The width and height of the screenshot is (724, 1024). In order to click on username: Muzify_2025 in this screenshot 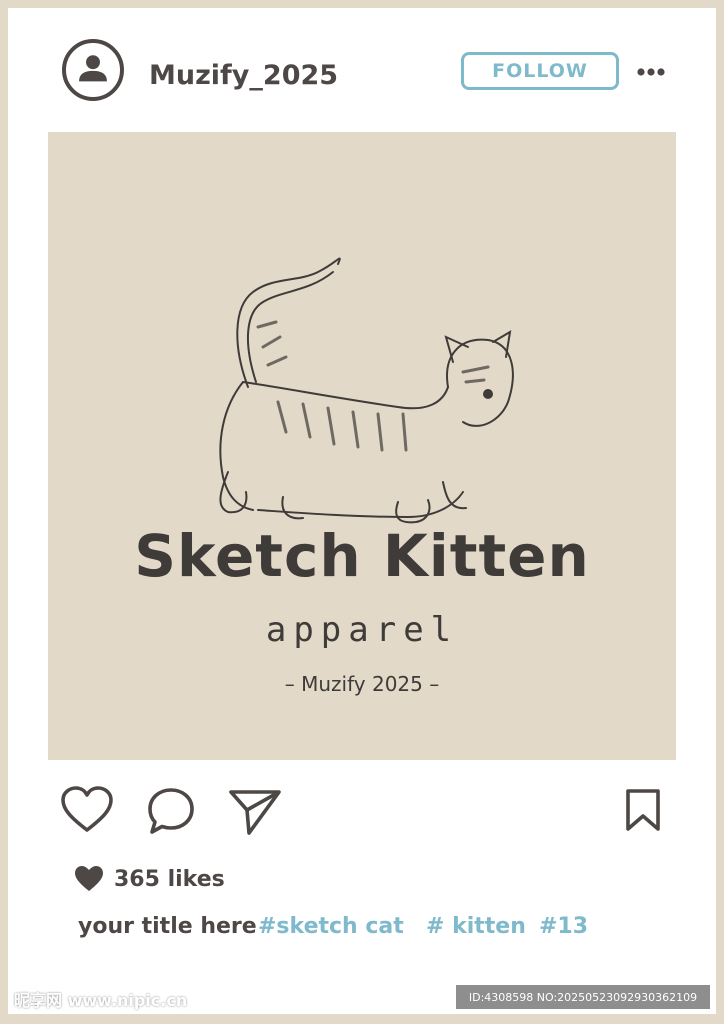, I will do `click(243, 75)`.